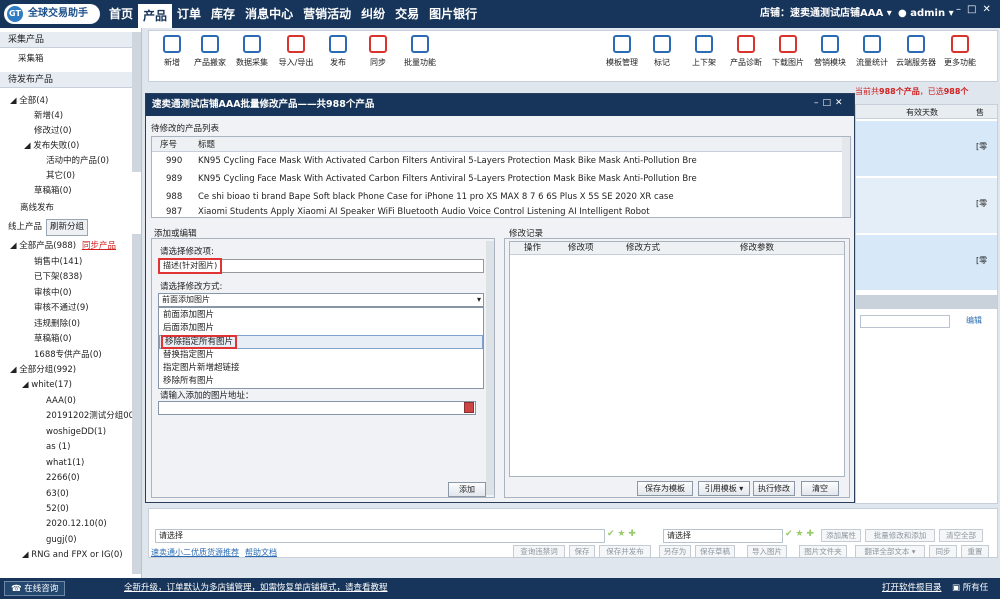  What do you see at coordinates (136, 404) in the screenshot?
I see `groups-scrollbar` at bounding box center [136, 404].